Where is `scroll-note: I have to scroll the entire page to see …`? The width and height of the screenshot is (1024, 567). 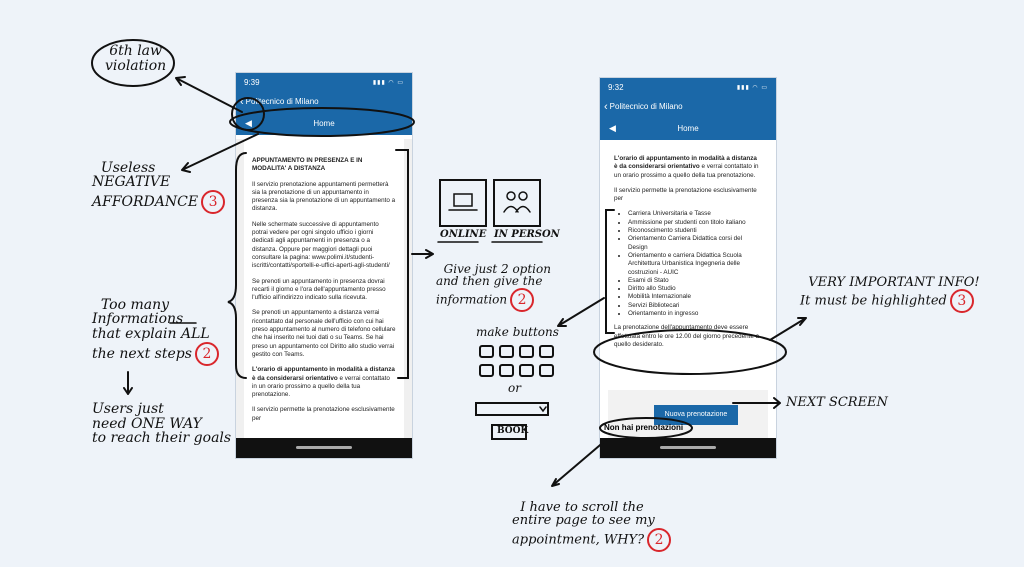 scroll-note: I have to scroll the entire page to see … is located at coordinates (592, 519).